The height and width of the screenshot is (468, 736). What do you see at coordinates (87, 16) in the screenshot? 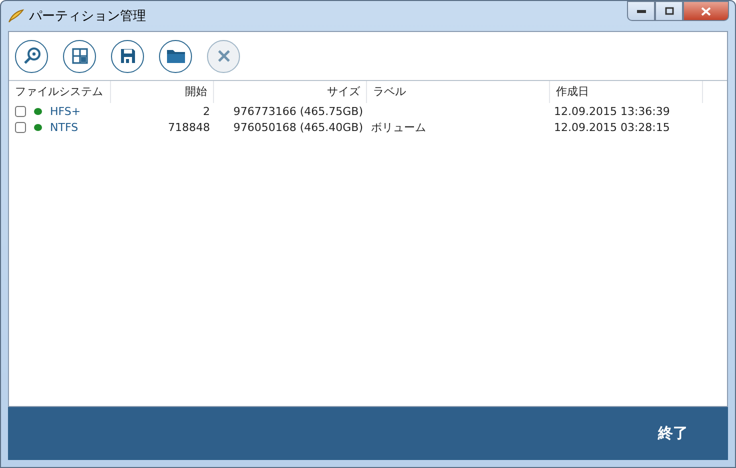
I see `window-title: パーティション管理` at bounding box center [87, 16].